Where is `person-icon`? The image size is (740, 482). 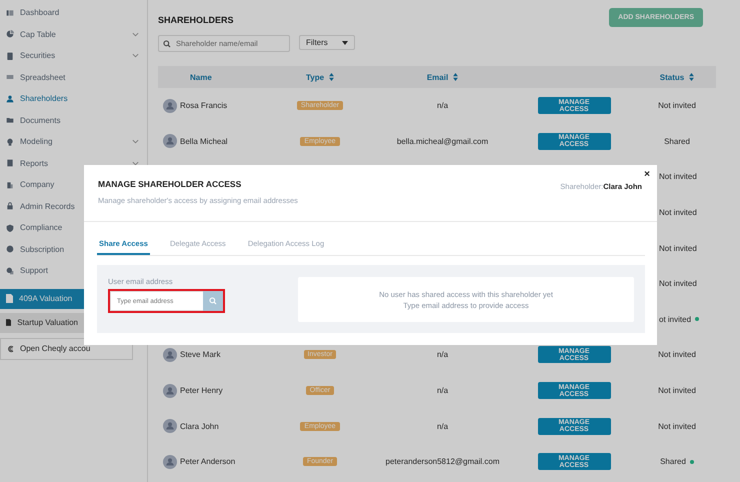
person-icon is located at coordinates (10, 98).